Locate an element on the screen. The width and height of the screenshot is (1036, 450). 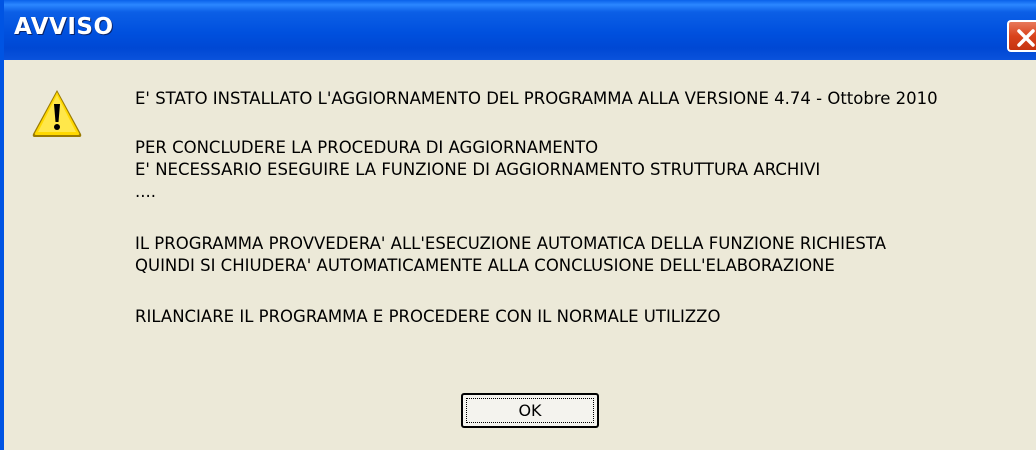
ok-button-label: OK is located at coordinates (530, 410).